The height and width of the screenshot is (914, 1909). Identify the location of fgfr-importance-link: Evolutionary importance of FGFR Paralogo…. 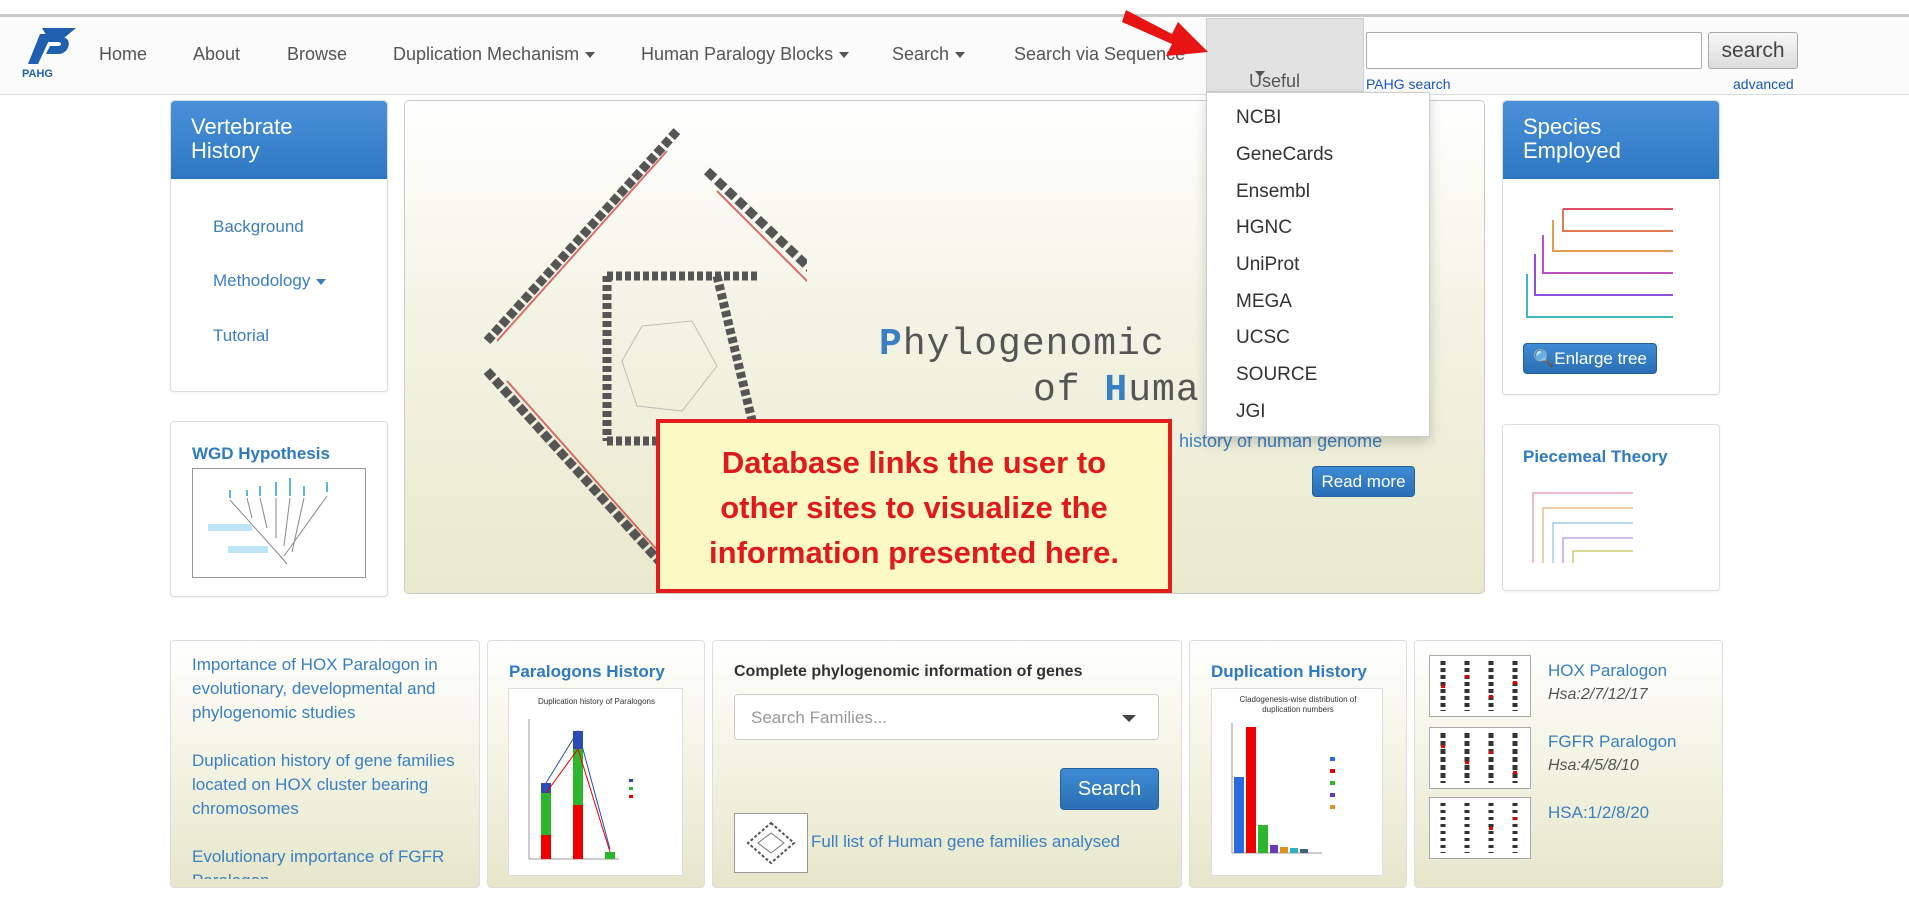
(332, 862).